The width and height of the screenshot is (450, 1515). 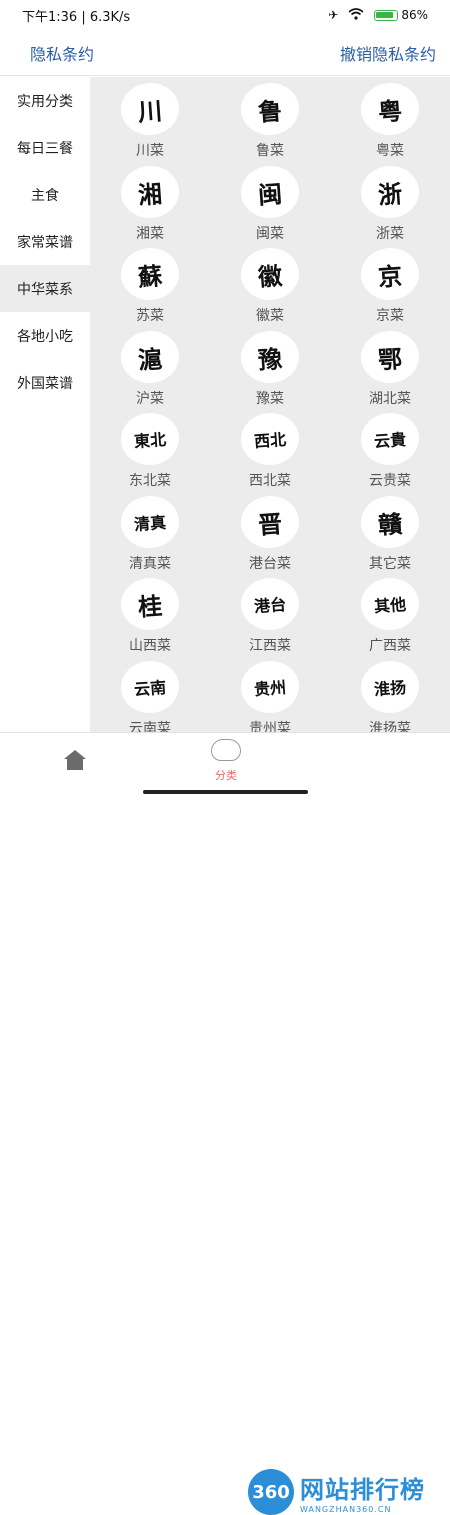 What do you see at coordinates (390, 316) in the screenshot?
I see `cuisine-label: 京菜` at bounding box center [390, 316].